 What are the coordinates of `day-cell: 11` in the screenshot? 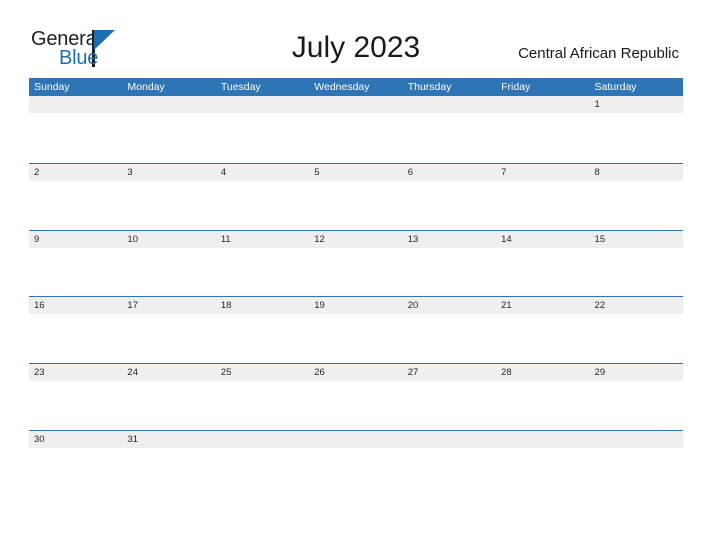 It's located at (262, 239).